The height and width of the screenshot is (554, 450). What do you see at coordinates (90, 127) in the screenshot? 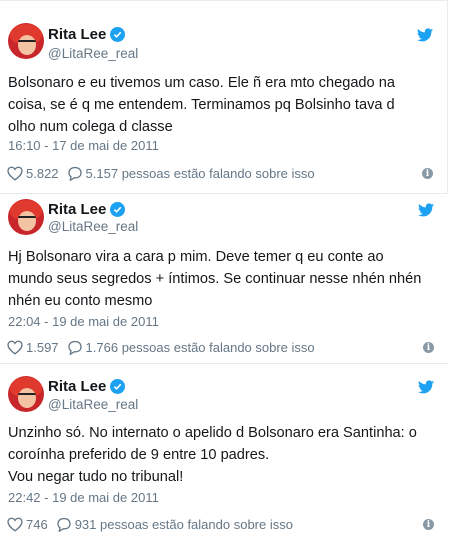
I see `tweet-text-line: olho num colega d classe` at bounding box center [90, 127].